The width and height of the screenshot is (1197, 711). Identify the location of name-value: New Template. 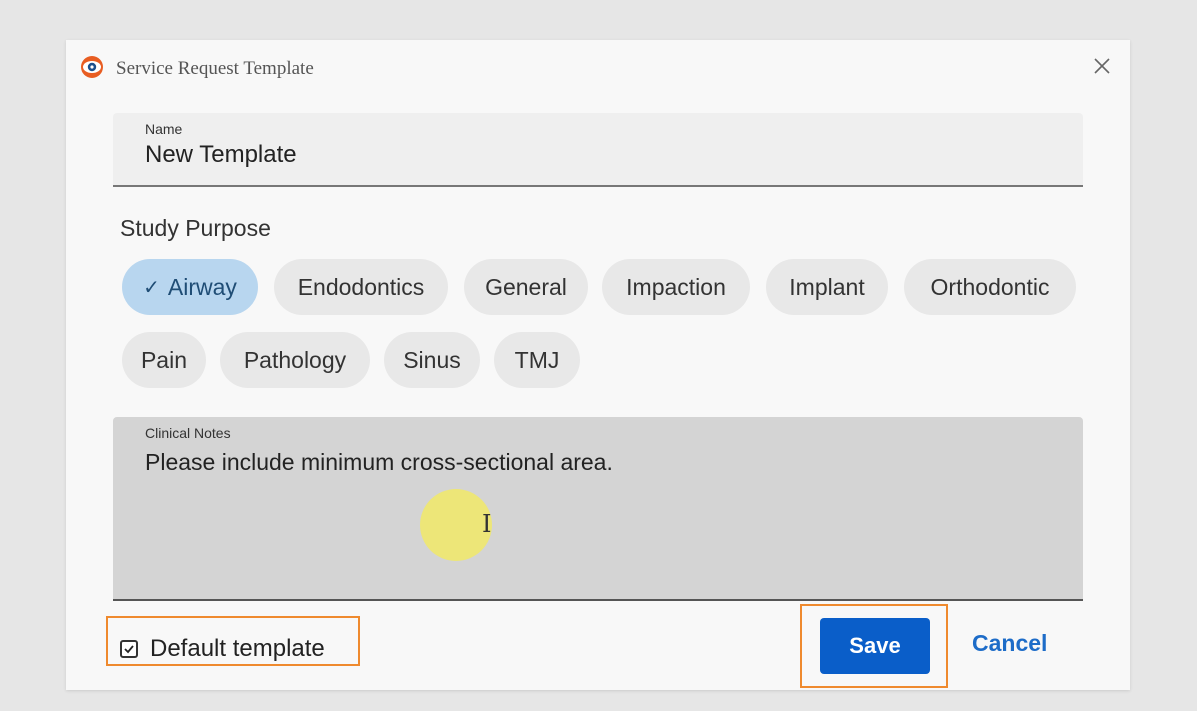
(221, 154).